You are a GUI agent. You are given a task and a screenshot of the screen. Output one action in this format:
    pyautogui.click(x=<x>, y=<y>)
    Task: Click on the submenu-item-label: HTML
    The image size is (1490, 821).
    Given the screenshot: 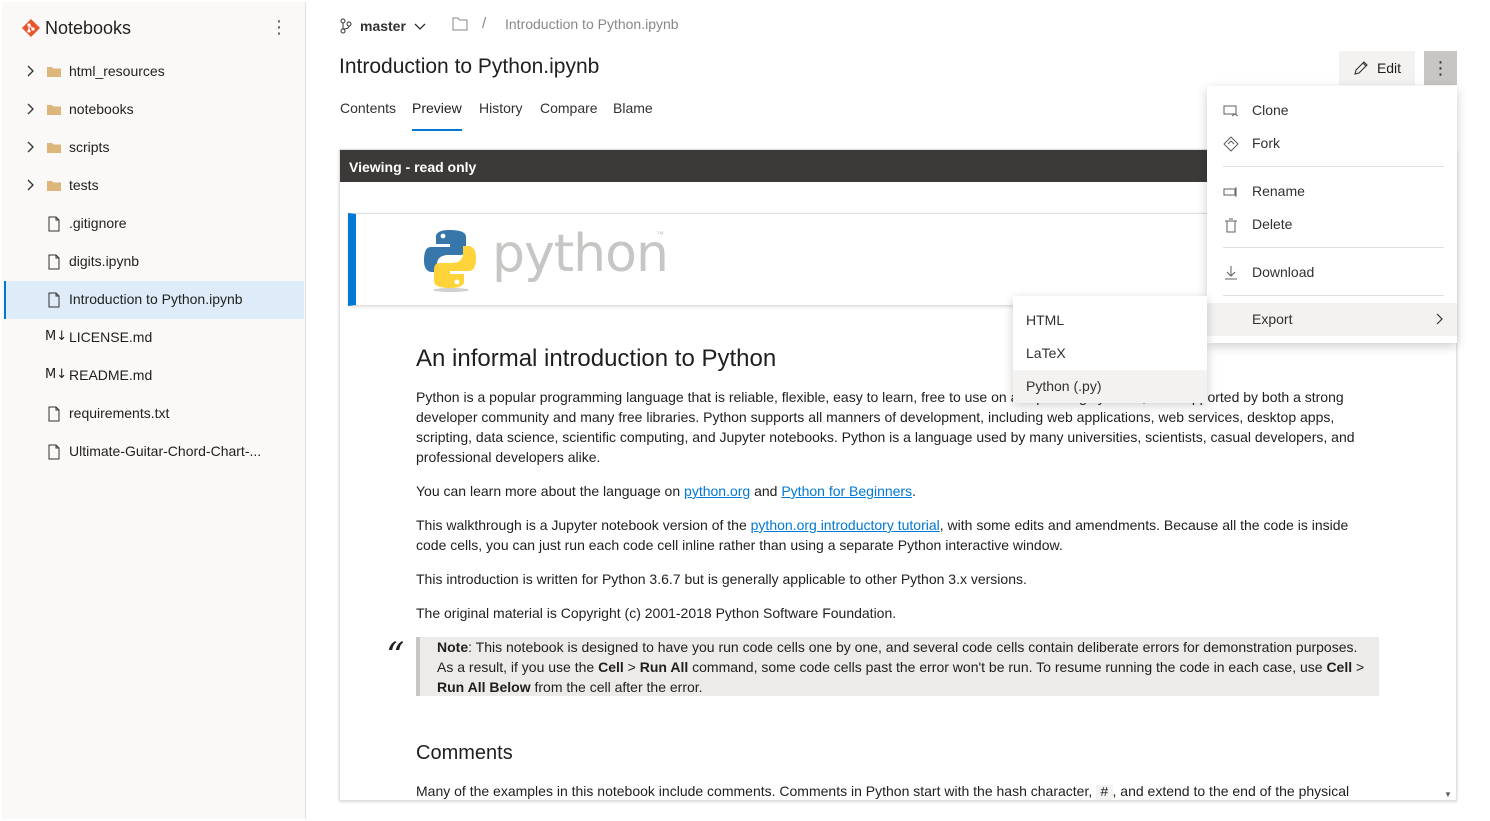 What is the action you would take?
    pyautogui.click(x=1045, y=320)
    